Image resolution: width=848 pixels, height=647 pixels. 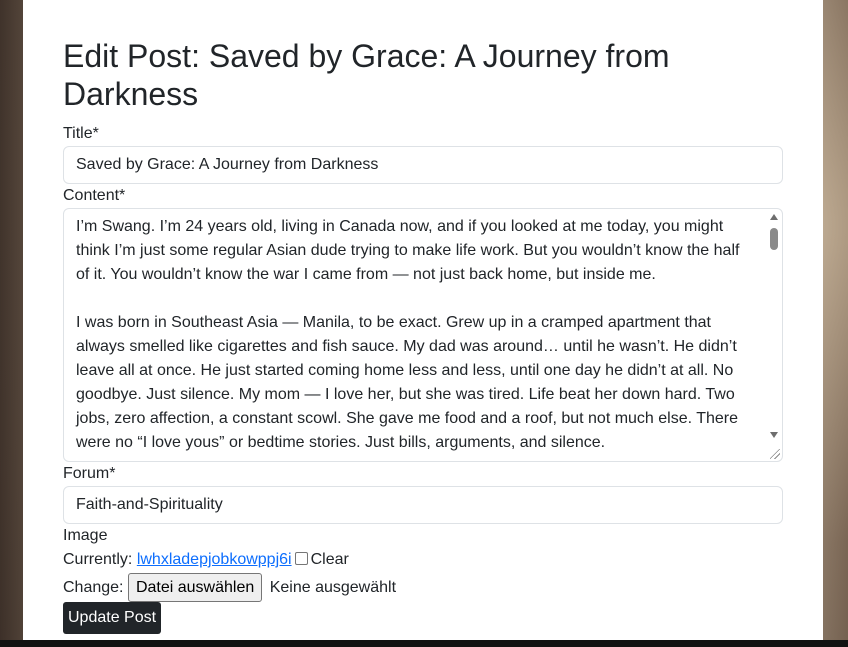 I want to click on change-image-row: Change: Datei auswählen Keine ausgewählt, so click(x=229, y=587).